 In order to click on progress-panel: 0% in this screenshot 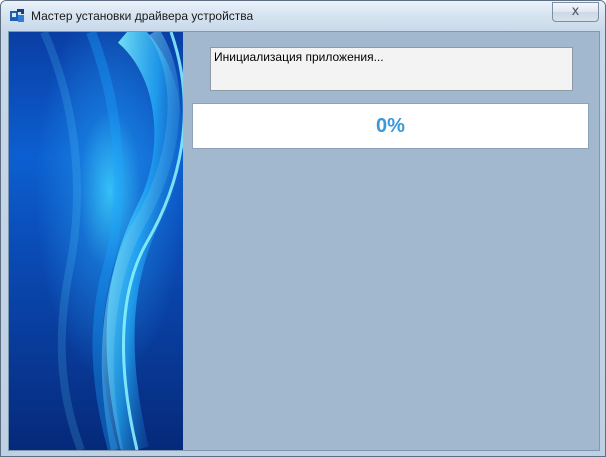, I will do `click(390, 126)`.